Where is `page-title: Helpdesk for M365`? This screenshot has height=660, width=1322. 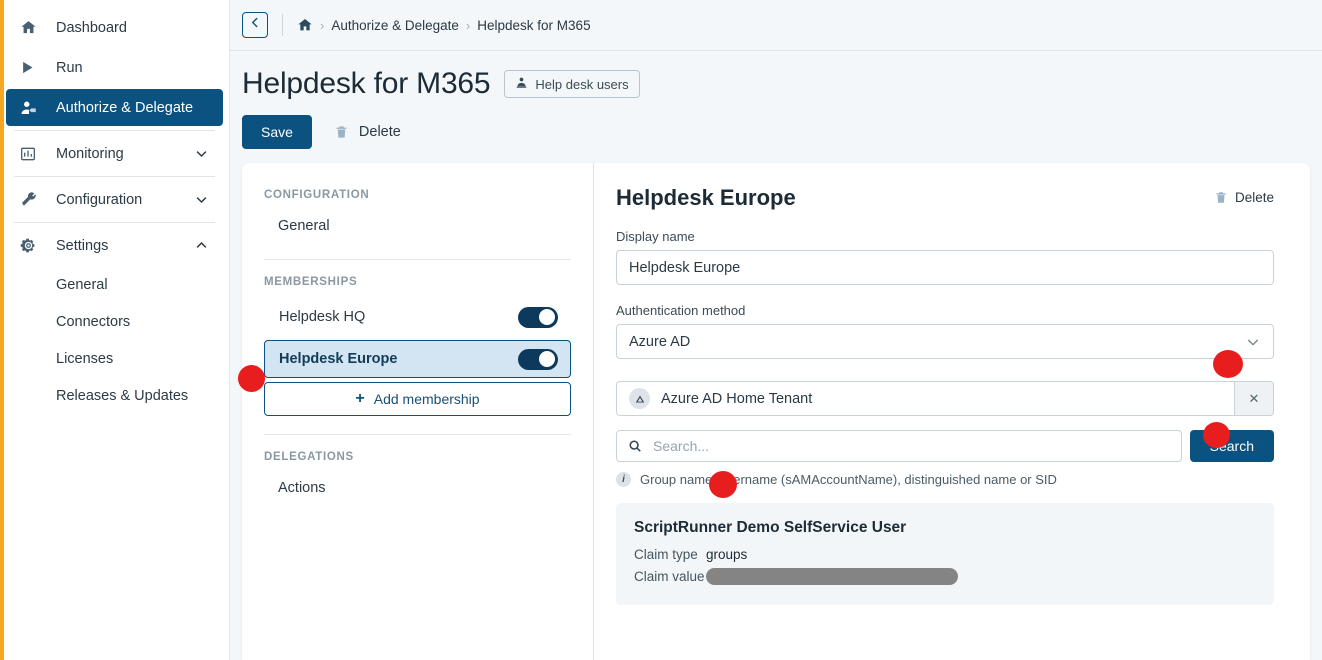 page-title: Helpdesk for M365 is located at coordinates (366, 83).